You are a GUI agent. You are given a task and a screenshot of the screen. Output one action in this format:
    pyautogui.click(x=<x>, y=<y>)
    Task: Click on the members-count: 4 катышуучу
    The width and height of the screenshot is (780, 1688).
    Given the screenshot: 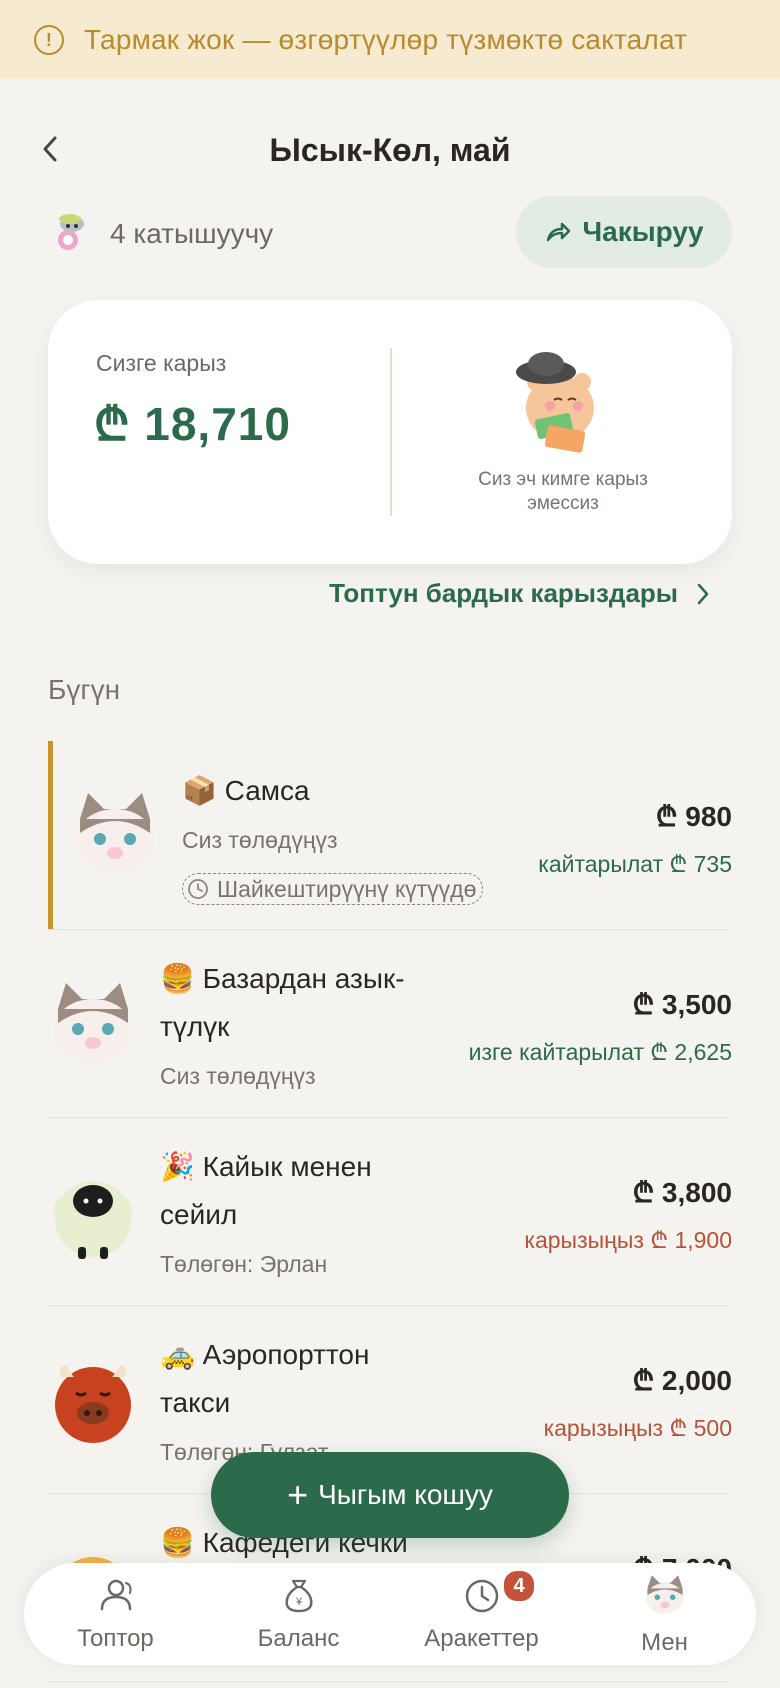 What is the action you would take?
    pyautogui.click(x=192, y=233)
    